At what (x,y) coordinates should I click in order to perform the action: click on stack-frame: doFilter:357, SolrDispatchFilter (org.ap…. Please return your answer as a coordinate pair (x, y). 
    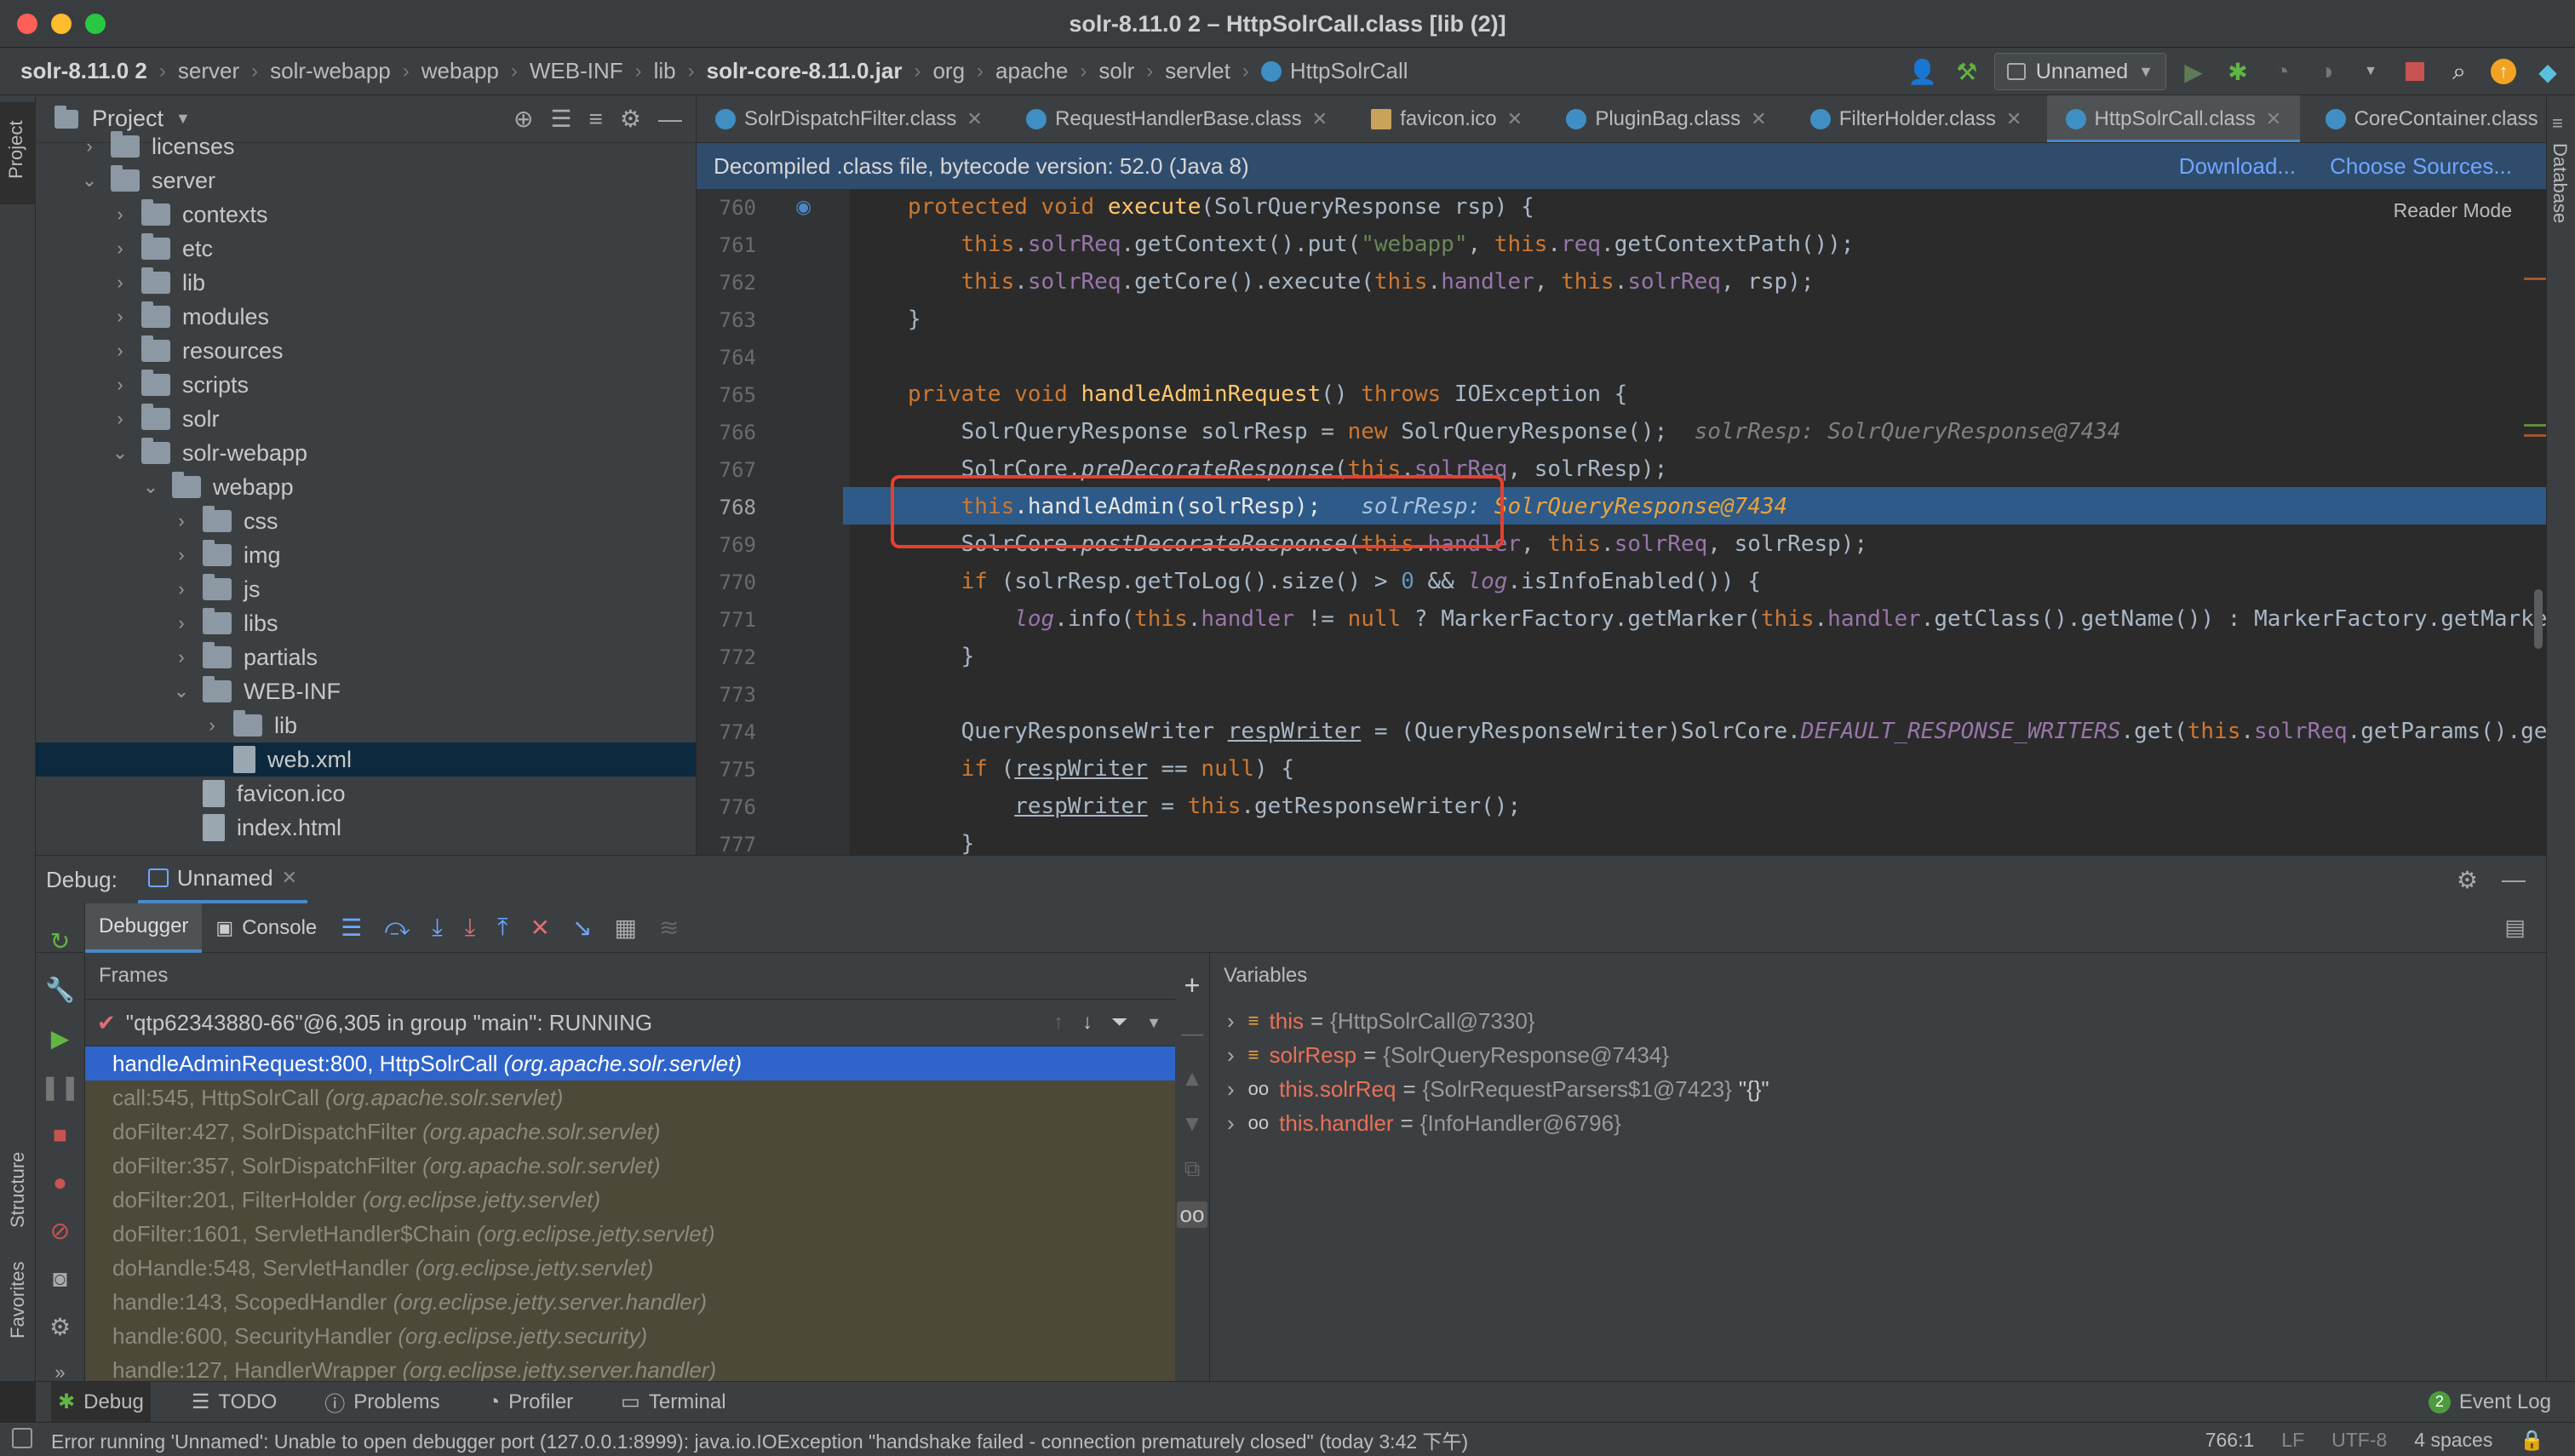
    Looking at the image, I should click on (630, 1166).